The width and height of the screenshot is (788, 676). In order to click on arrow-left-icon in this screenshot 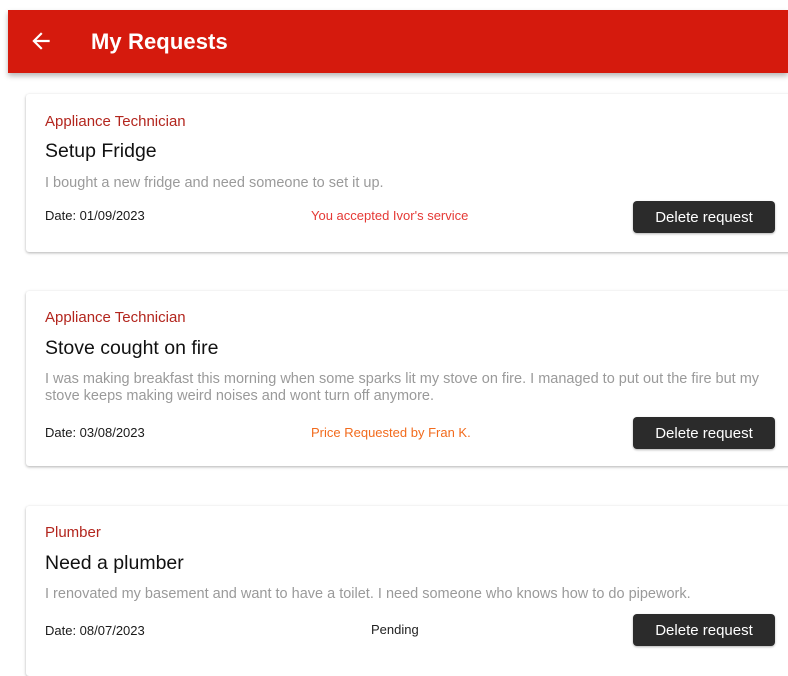, I will do `click(41, 41)`.